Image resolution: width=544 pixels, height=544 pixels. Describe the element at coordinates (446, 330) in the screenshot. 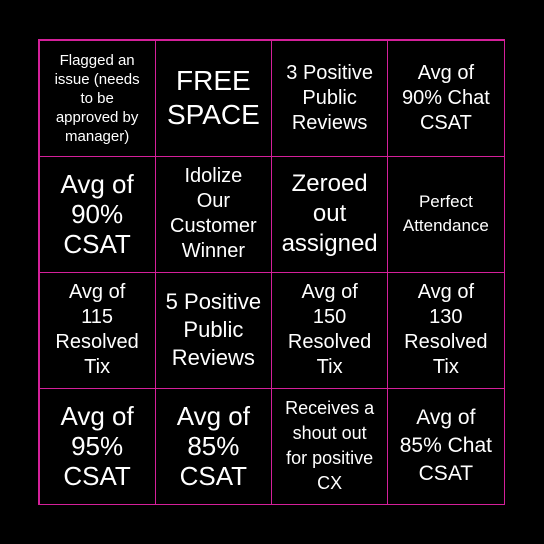

I see `bingo-cell: Avg of 130 Resolved Tix` at that location.